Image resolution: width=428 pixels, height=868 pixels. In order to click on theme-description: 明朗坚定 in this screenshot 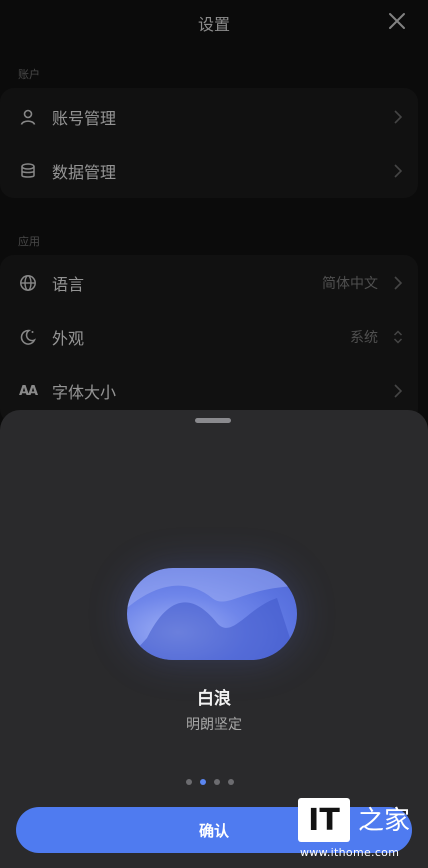, I will do `click(214, 725)`.